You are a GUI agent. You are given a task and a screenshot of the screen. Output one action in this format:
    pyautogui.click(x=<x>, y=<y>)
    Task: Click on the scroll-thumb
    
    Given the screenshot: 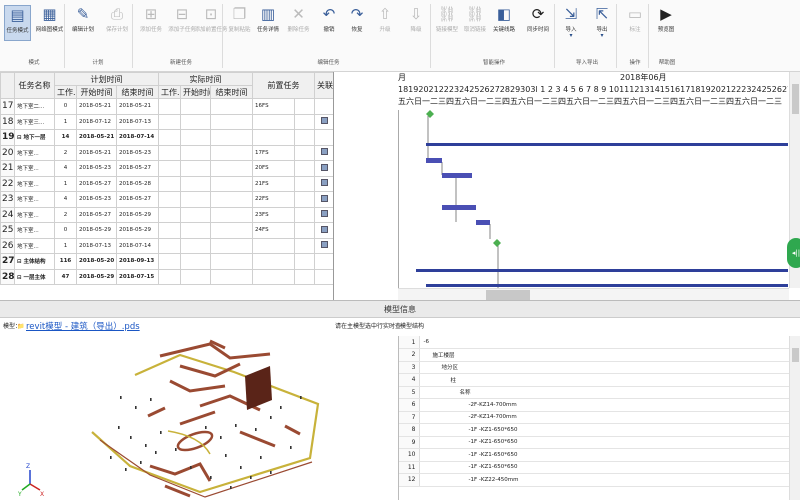 What is the action you would take?
    pyautogui.click(x=508, y=295)
    